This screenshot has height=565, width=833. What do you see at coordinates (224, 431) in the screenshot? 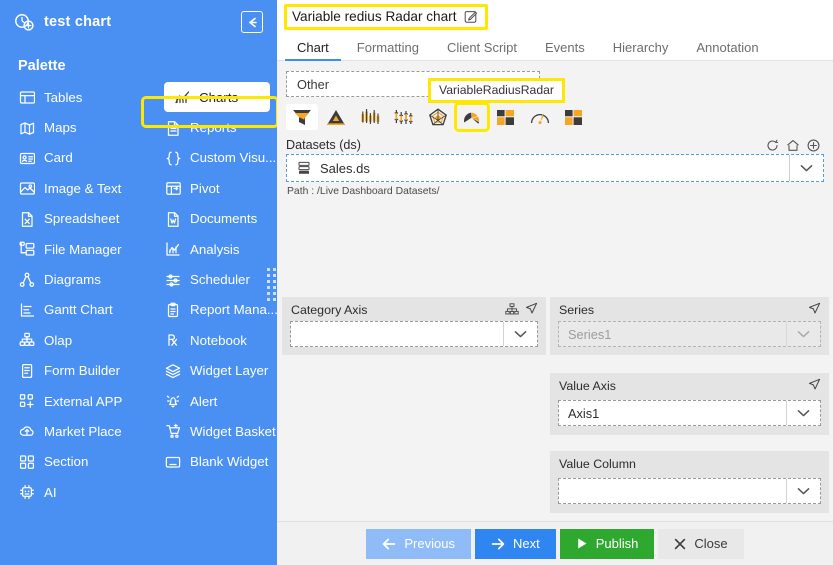
I see `palette-item-widget-basket: Widget Basket` at bounding box center [224, 431].